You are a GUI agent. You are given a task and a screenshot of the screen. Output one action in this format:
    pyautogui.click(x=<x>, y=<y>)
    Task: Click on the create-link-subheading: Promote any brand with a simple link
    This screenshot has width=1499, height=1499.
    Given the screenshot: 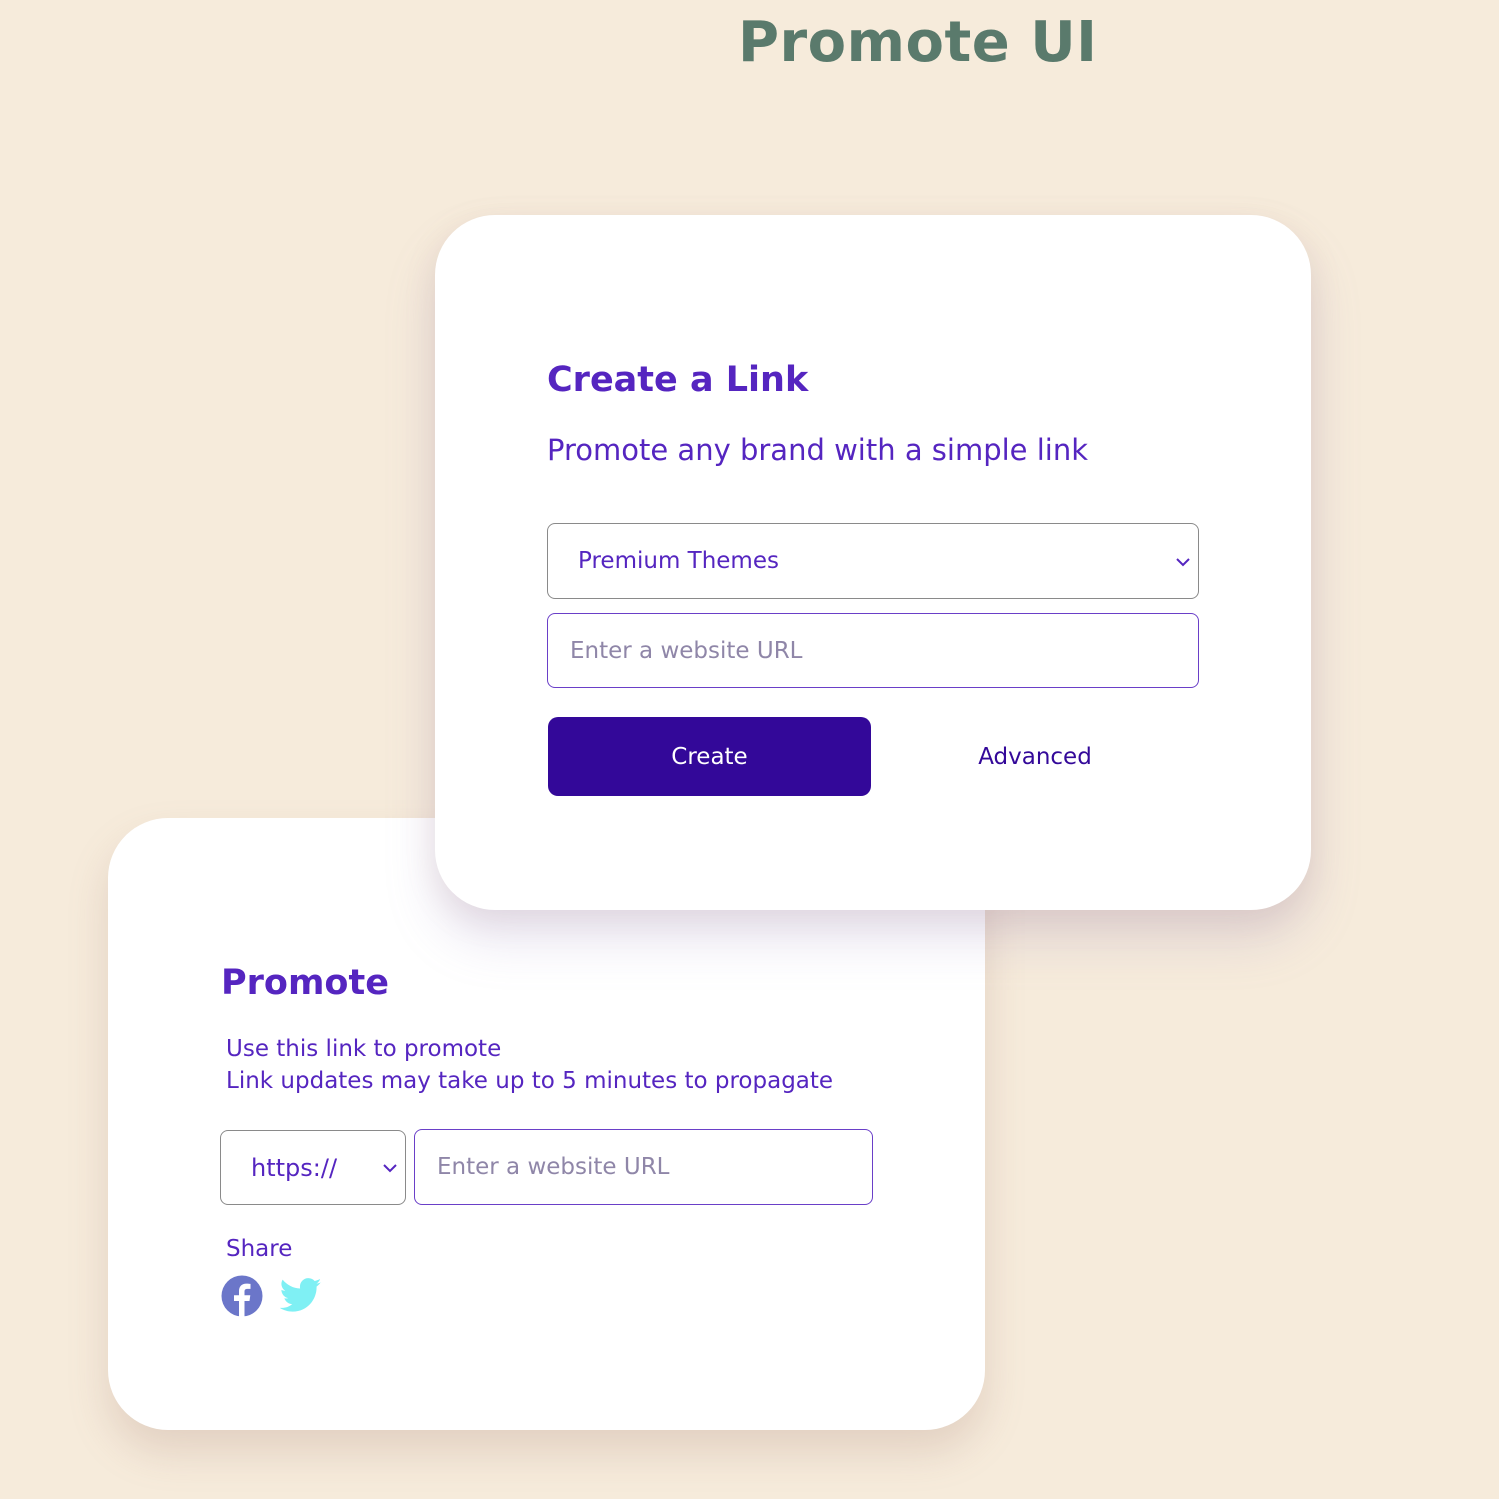 What is the action you would take?
    pyautogui.click(x=818, y=450)
    